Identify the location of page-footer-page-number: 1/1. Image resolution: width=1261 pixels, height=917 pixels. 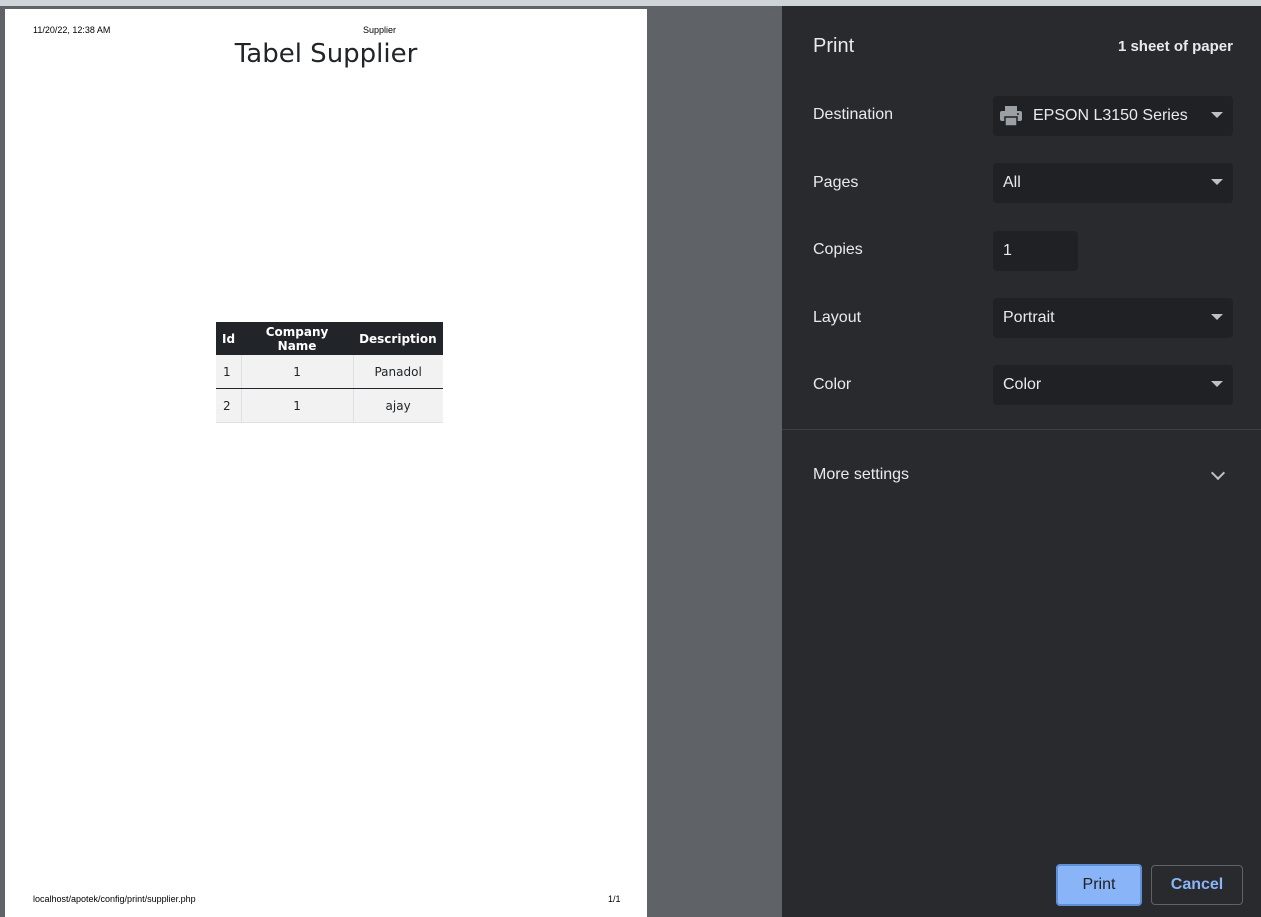
(614, 899).